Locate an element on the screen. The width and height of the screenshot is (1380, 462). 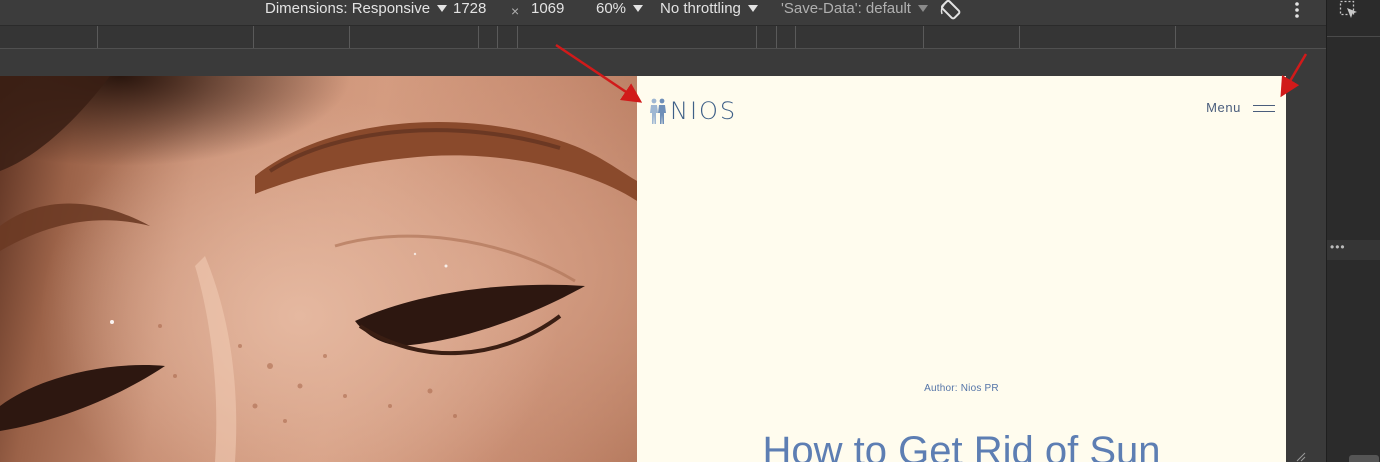
post-title: How to Get Rid of Sun is located at coordinates (961, 445).